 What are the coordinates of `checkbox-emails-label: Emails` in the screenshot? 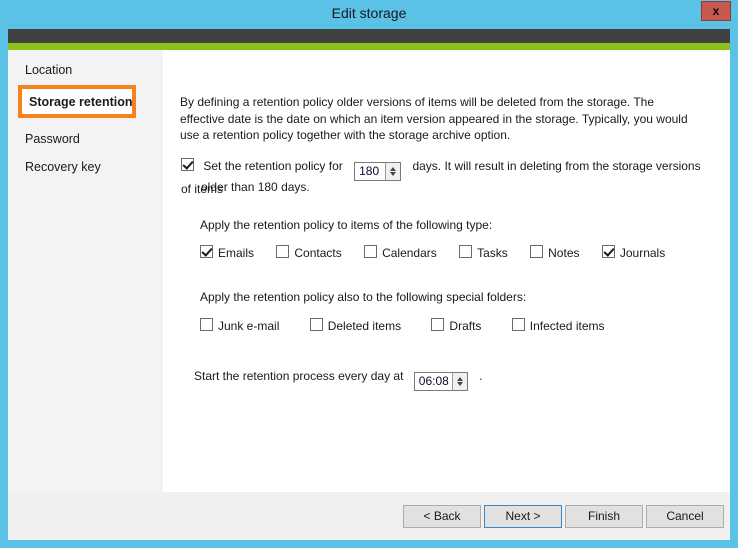 It's located at (236, 252).